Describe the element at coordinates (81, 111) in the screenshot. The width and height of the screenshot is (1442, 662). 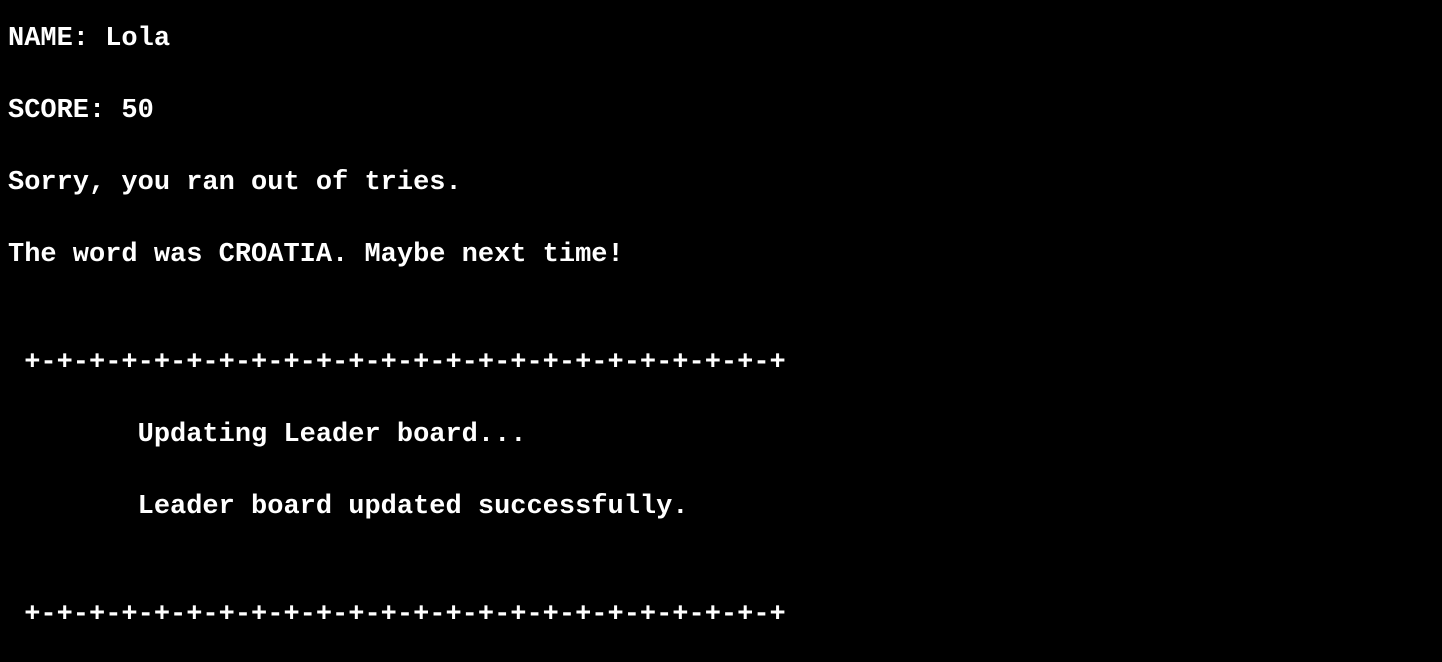
I see `score-line: SCORE: 50` at that location.